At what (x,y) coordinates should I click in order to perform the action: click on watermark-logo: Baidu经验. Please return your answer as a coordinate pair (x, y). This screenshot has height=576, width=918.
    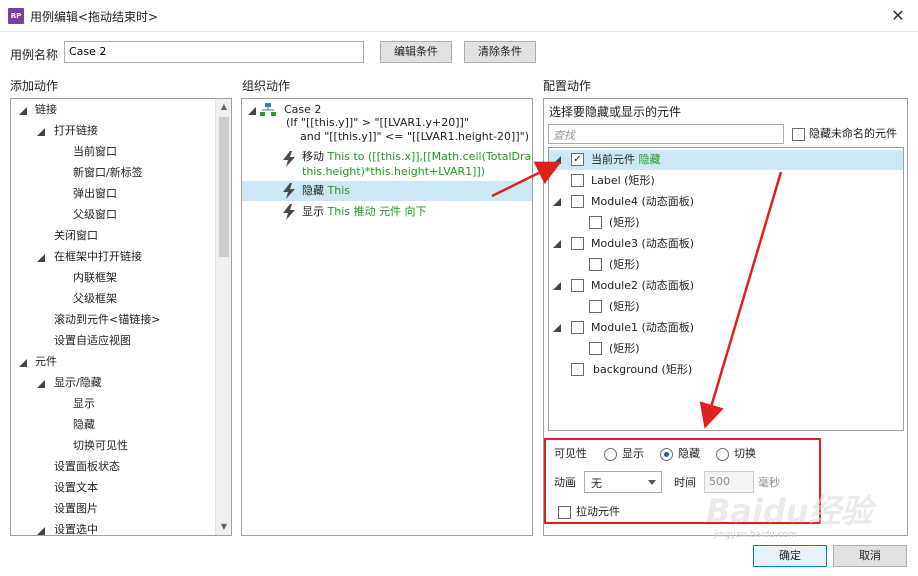
    Looking at the image, I should click on (789, 511).